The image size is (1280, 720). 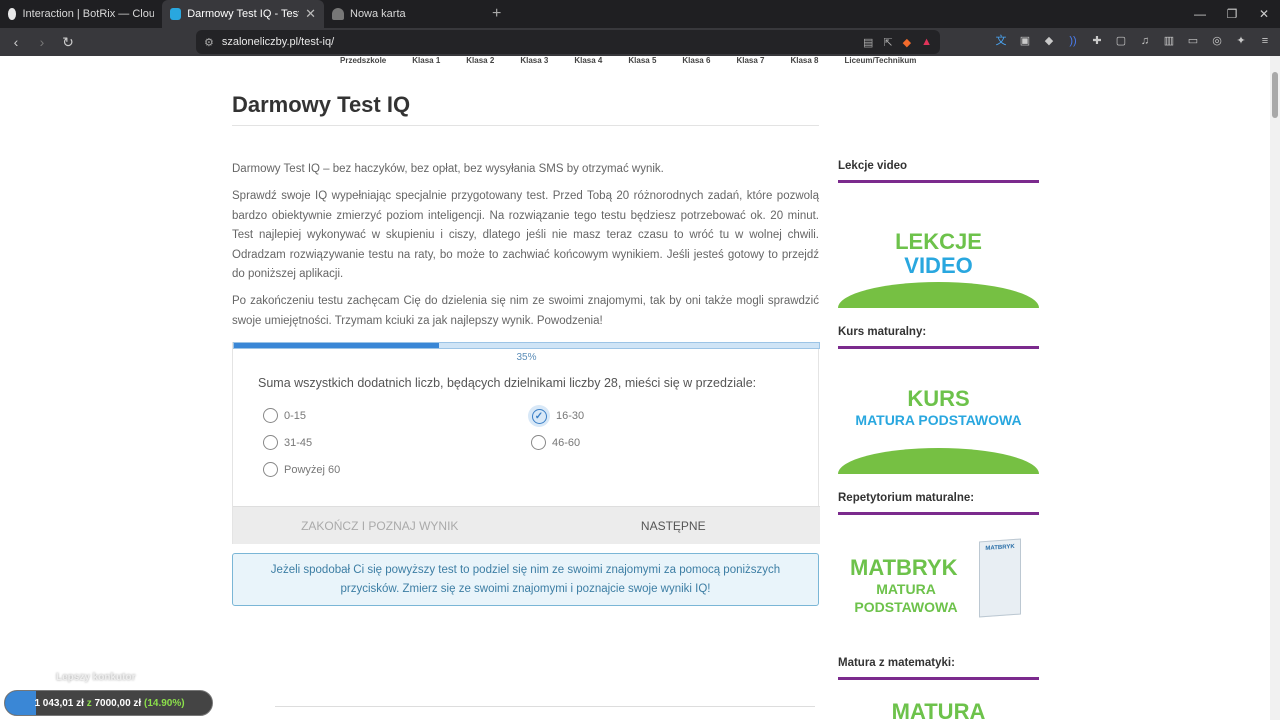 What do you see at coordinates (525, 125) in the screenshot?
I see `title-divider` at bounding box center [525, 125].